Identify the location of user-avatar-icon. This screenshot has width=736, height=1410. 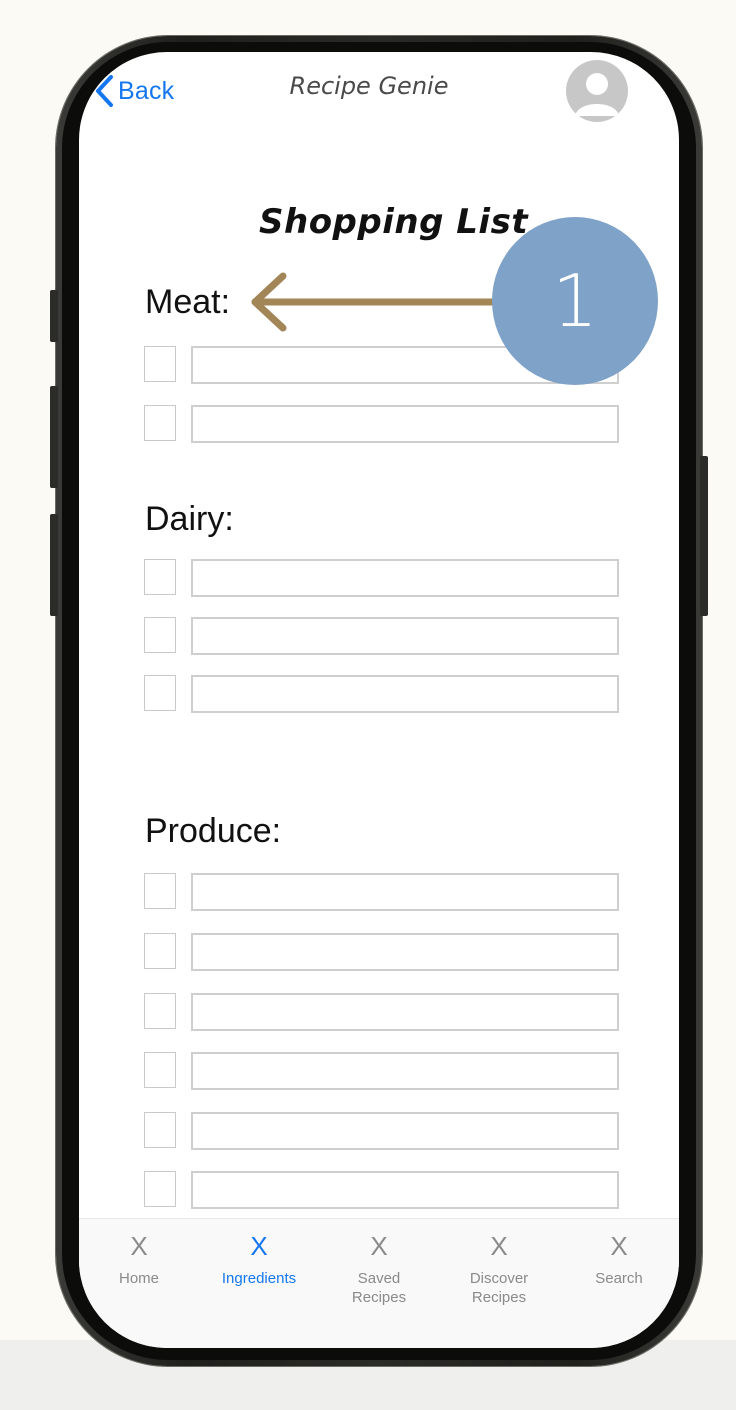
(597, 91).